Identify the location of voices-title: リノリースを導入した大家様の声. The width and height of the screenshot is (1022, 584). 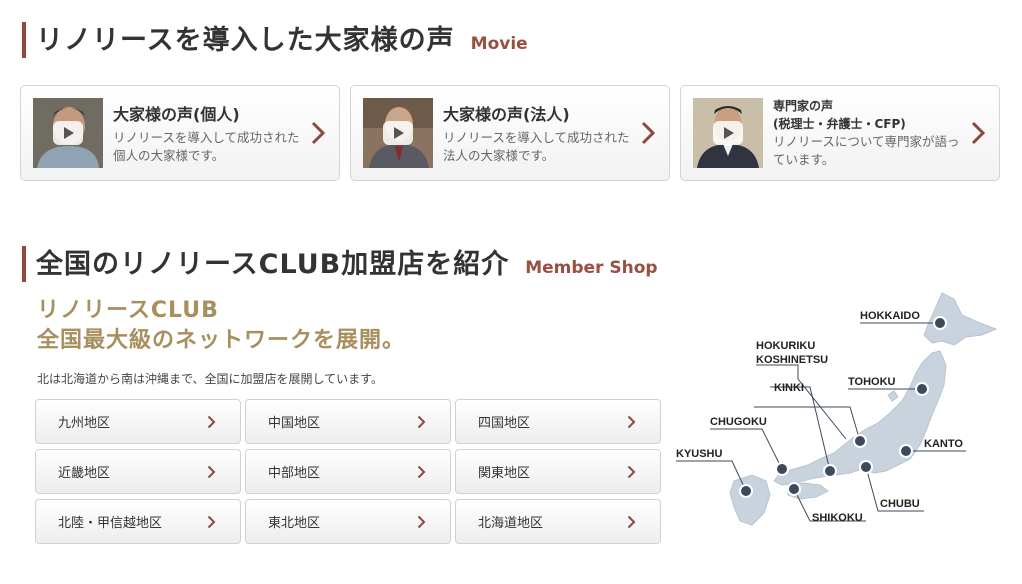
(245, 40).